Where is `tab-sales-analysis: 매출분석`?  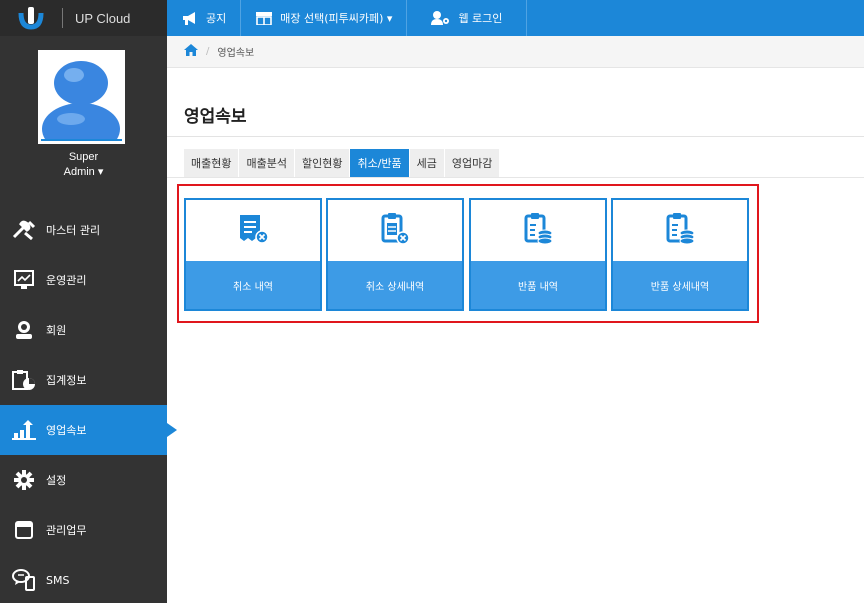
tab-sales-analysis: 매출분석 is located at coordinates (267, 163).